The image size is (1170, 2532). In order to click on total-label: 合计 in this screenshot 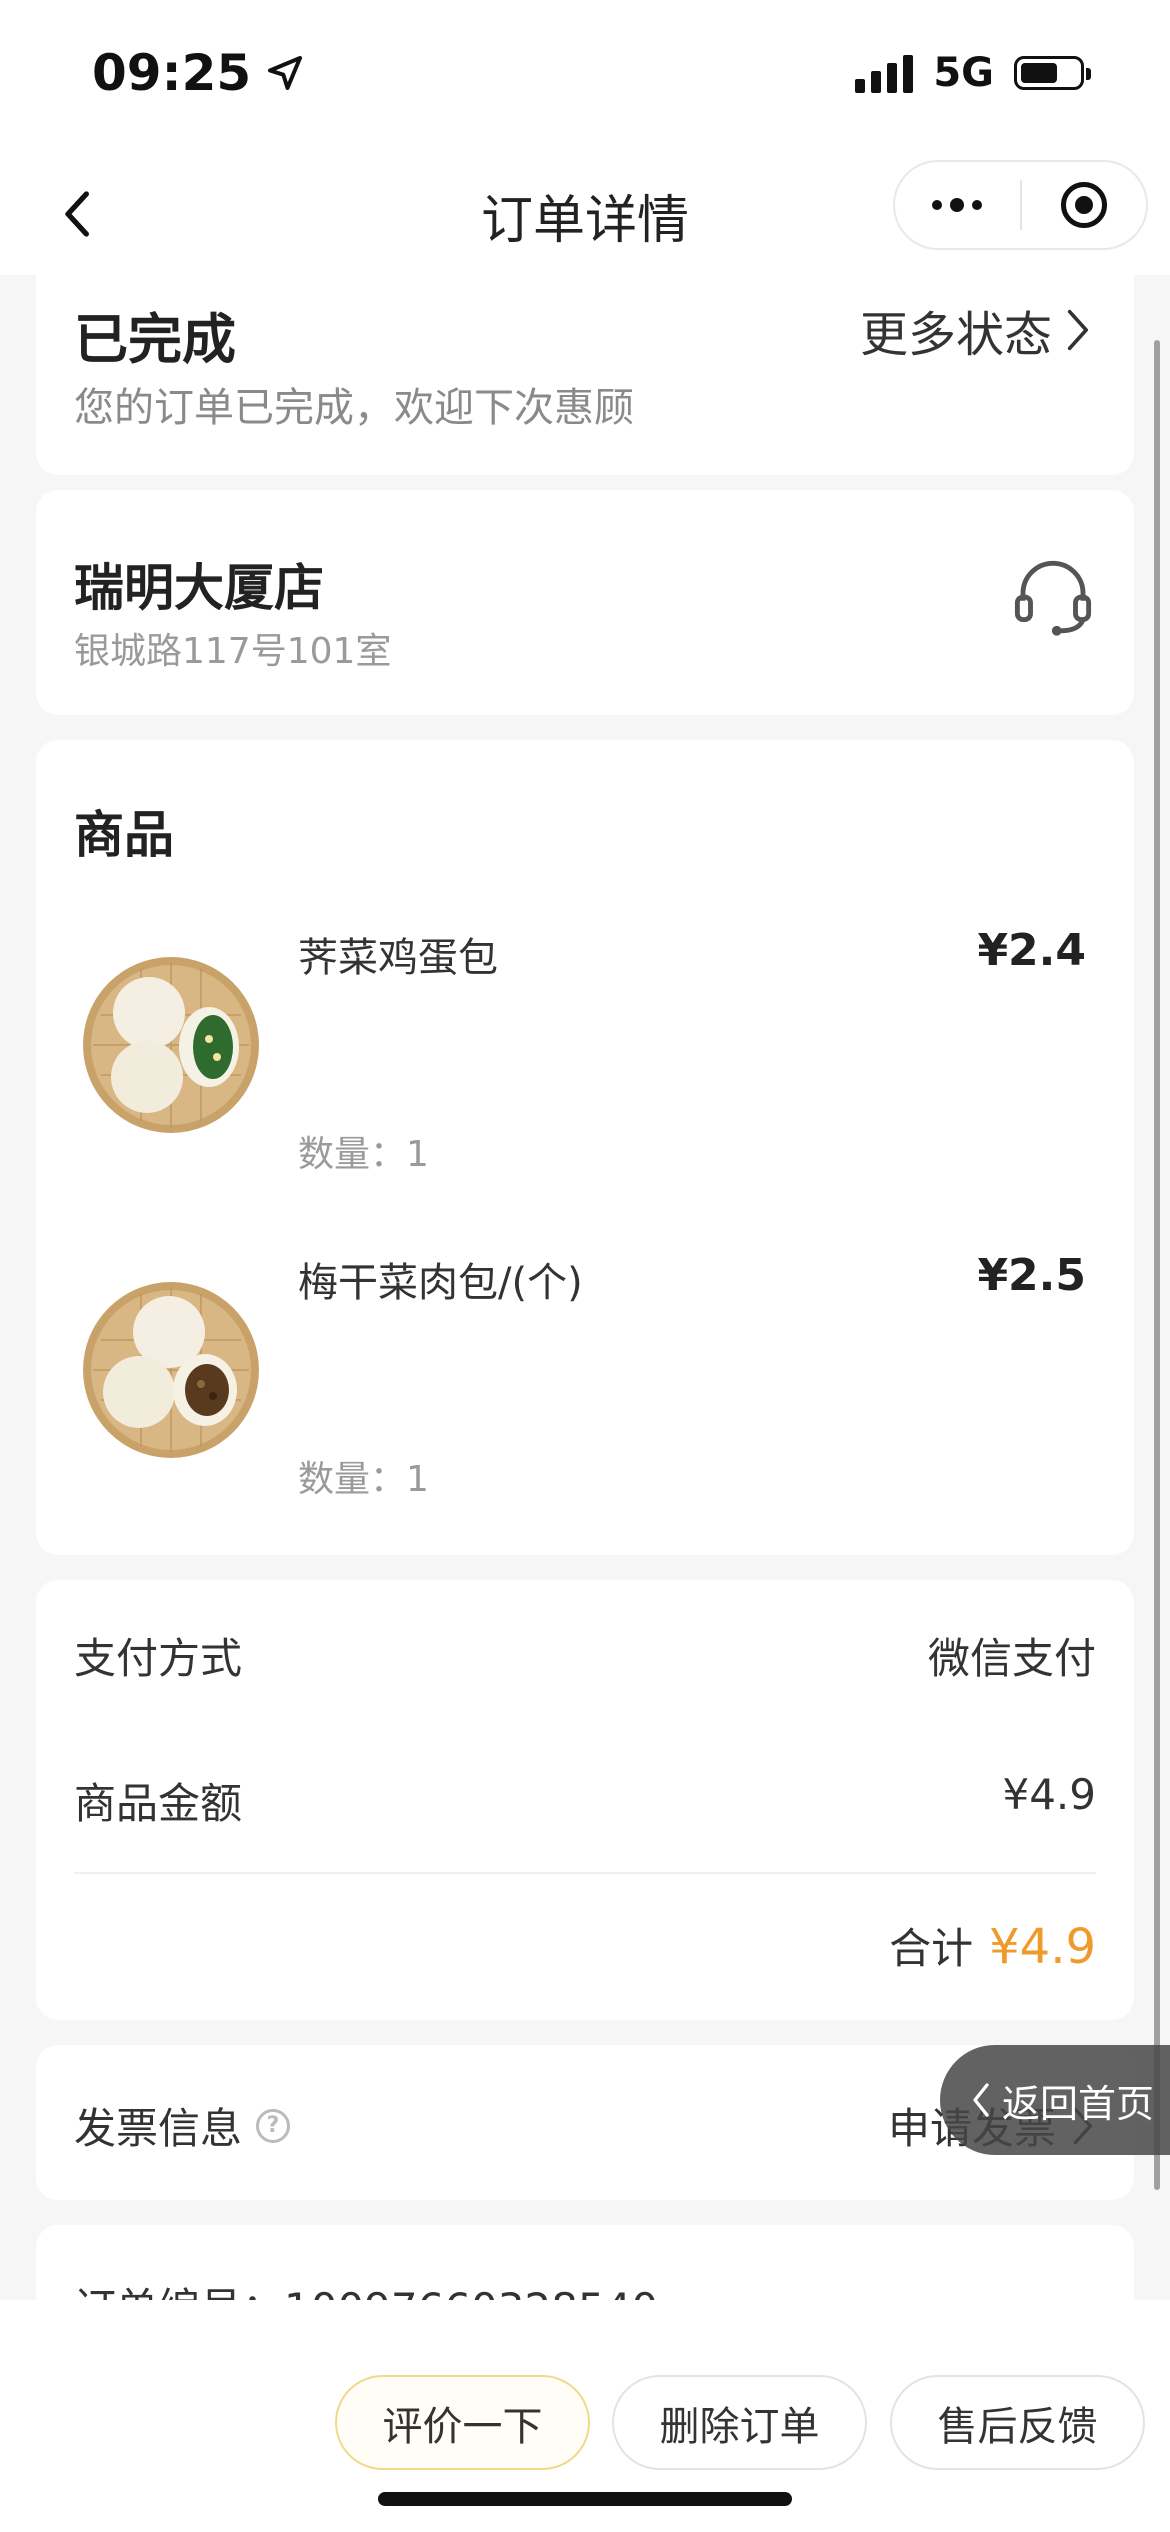, I will do `click(931, 1948)`.